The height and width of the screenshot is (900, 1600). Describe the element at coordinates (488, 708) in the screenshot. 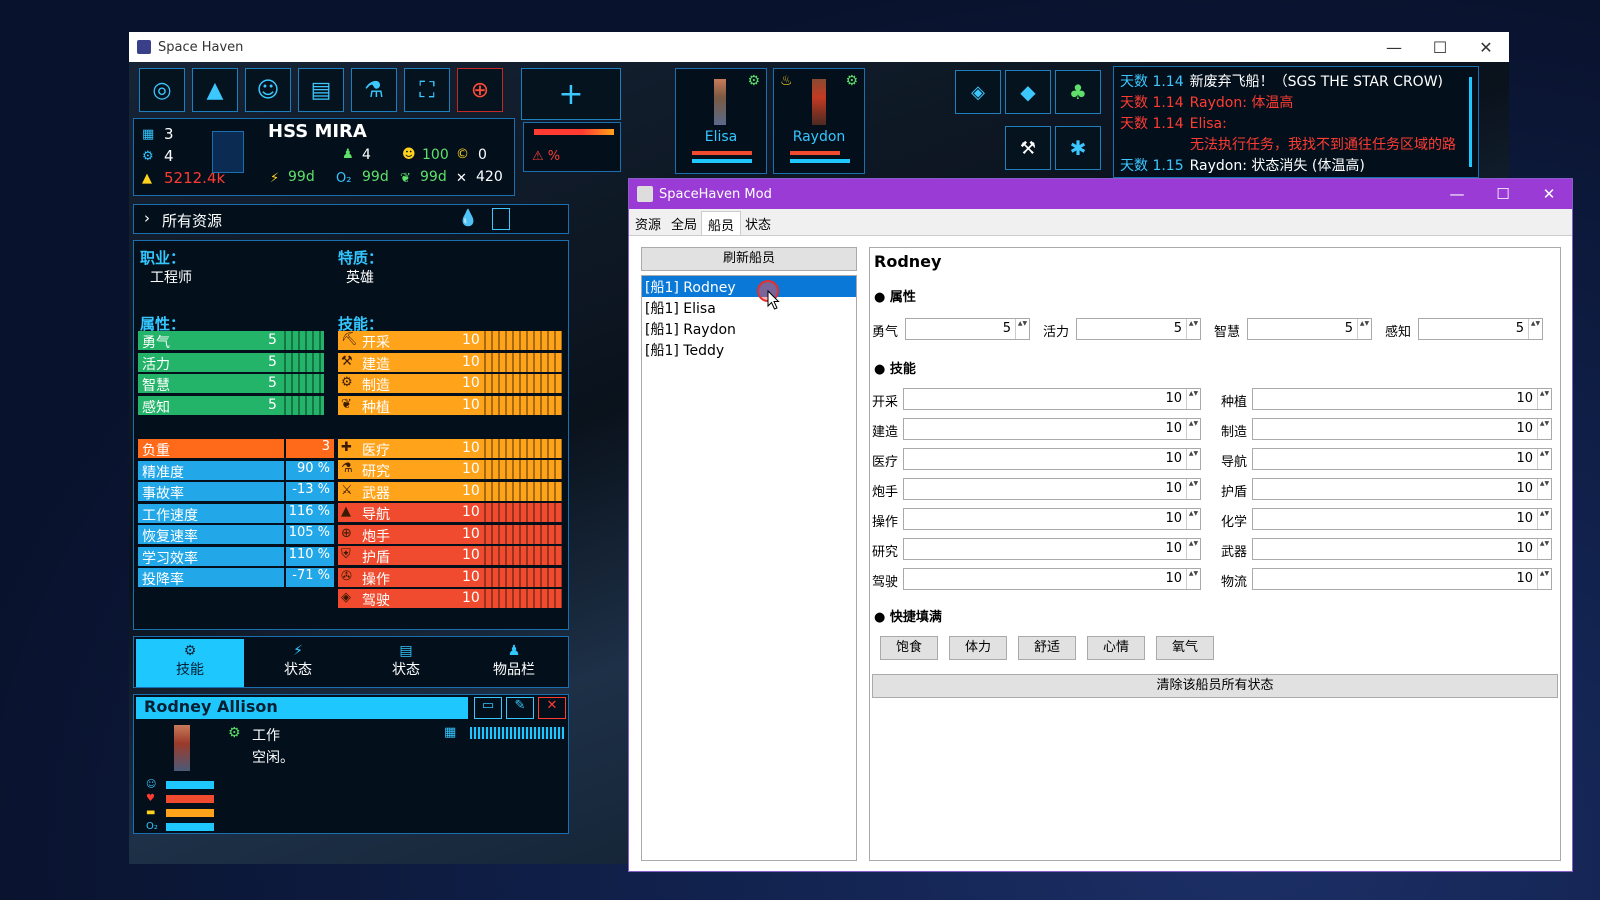

I see `monitor-icon: ▭` at that location.